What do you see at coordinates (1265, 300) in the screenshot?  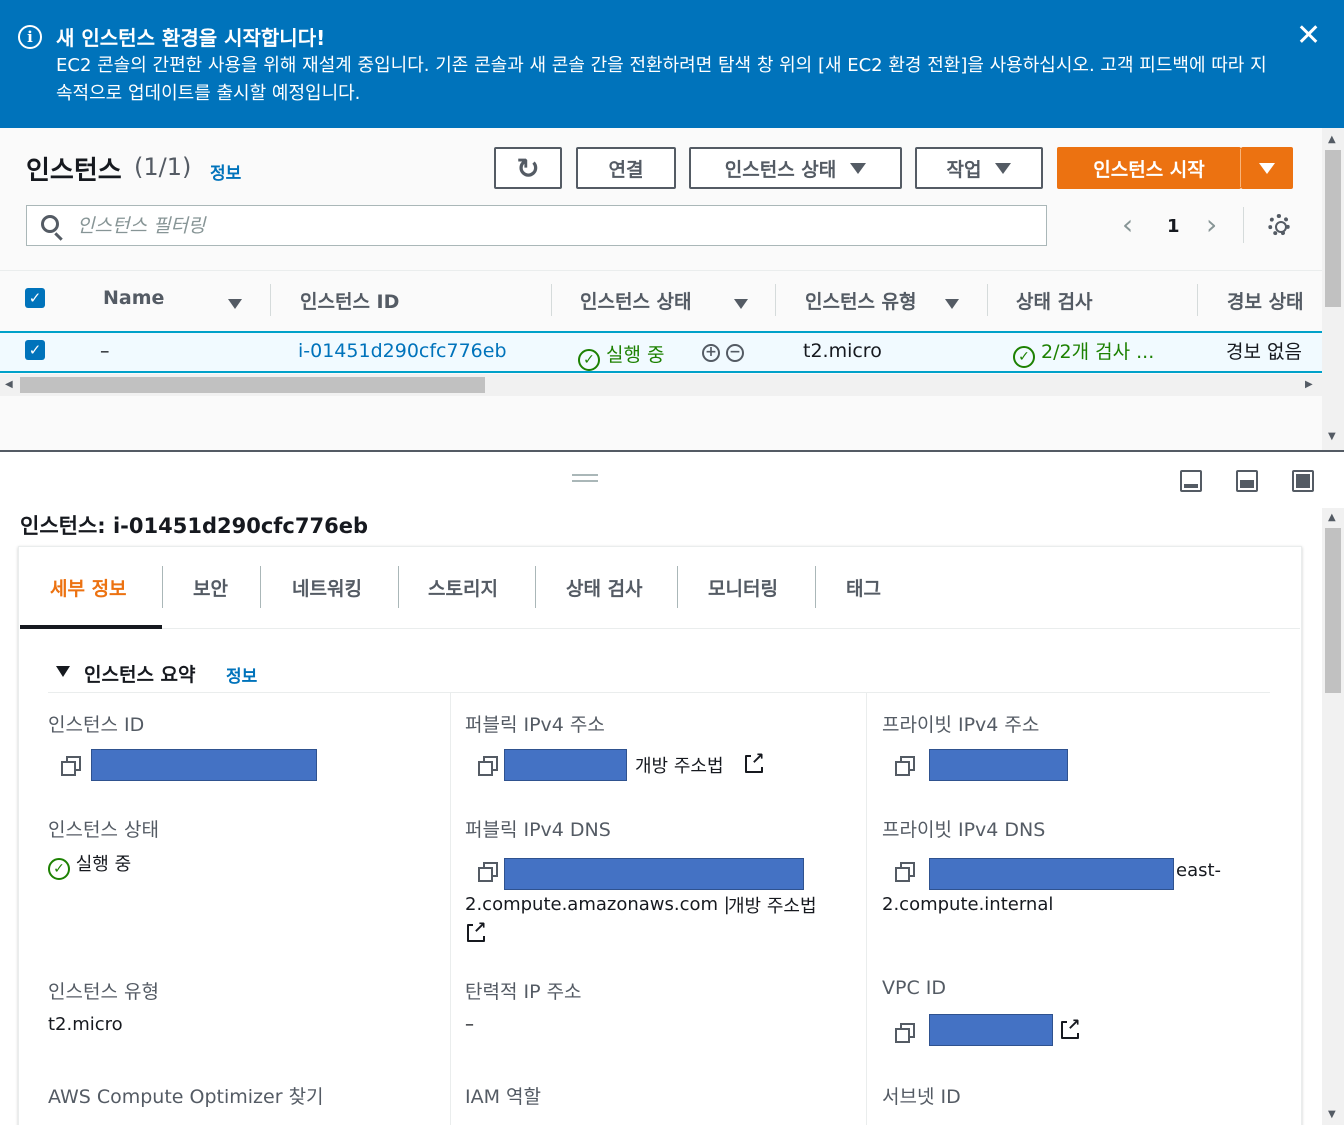 I see `column-header-alarm-status: 경보 상태` at bounding box center [1265, 300].